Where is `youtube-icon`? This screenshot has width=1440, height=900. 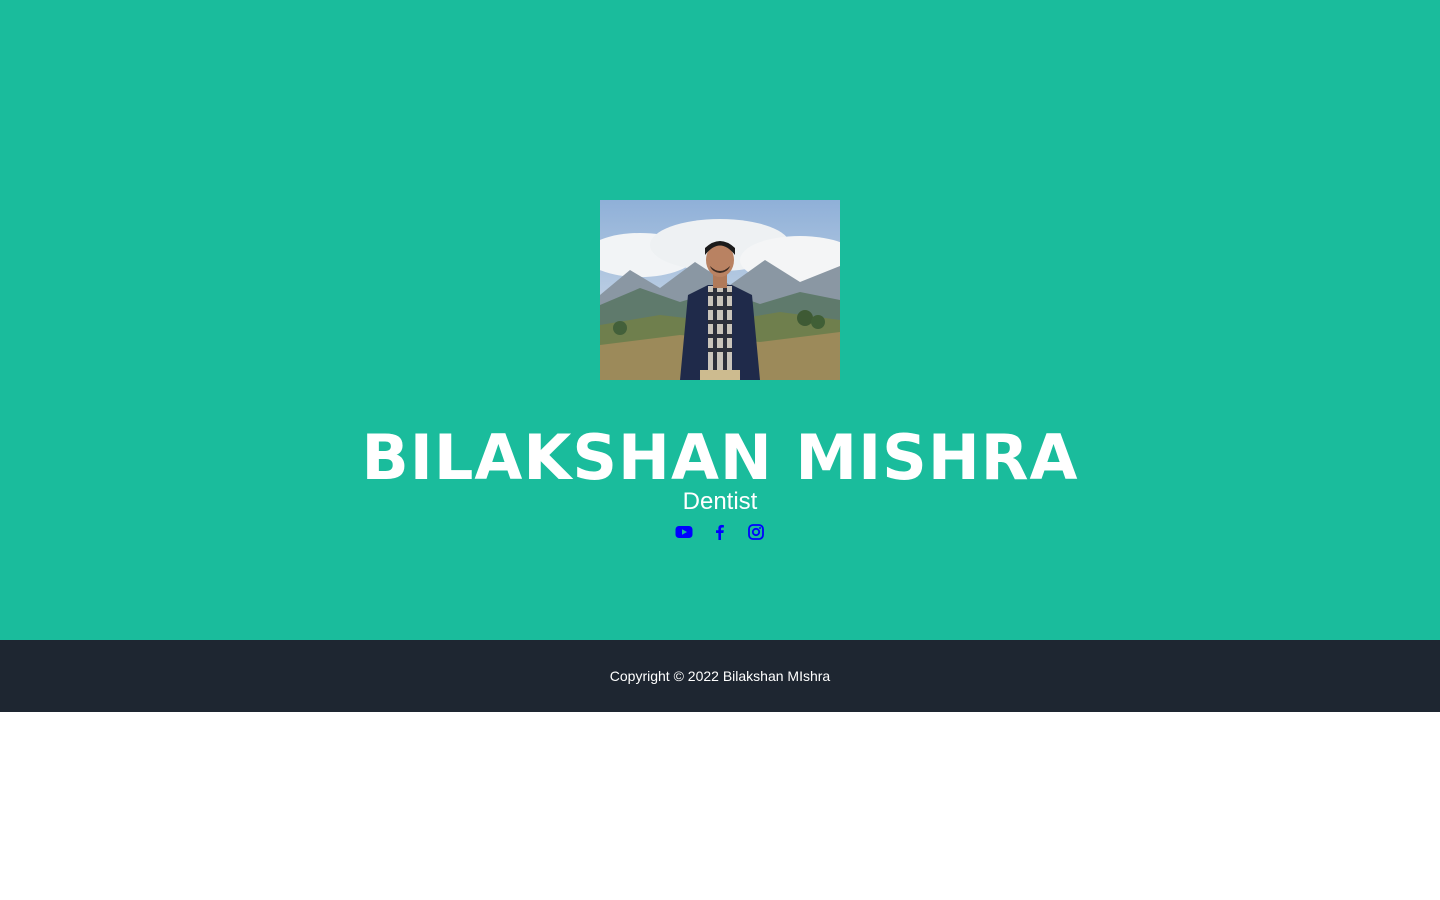
youtube-icon is located at coordinates (684, 532).